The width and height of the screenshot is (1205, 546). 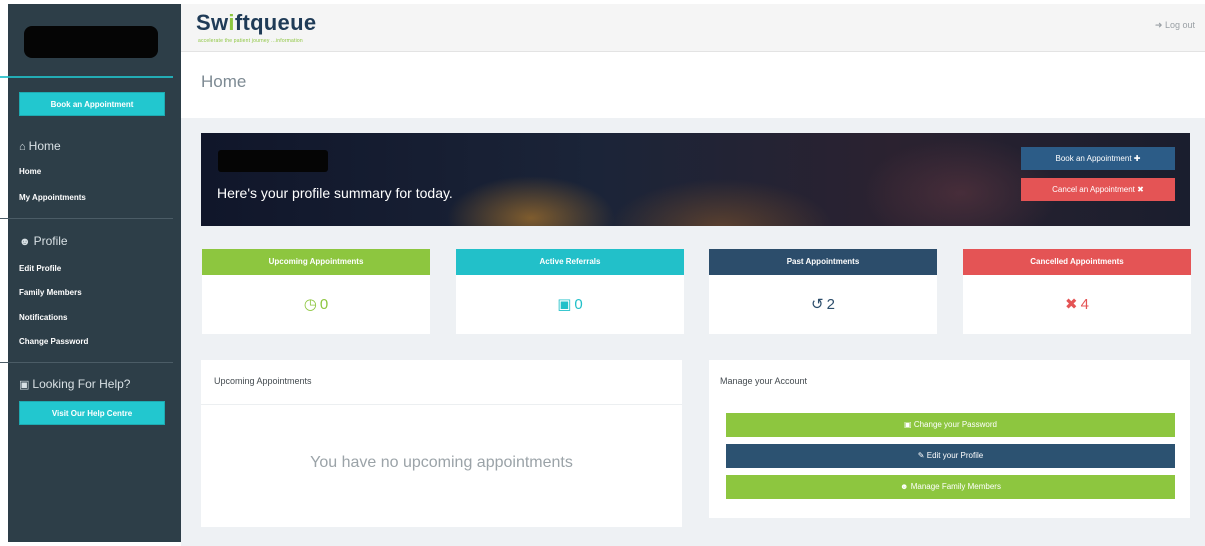 What do you see at coordinates (50, 292) in the screenshot?
I see `sidebar-item-family-members: Family Members` at bounding box center [50, 292].